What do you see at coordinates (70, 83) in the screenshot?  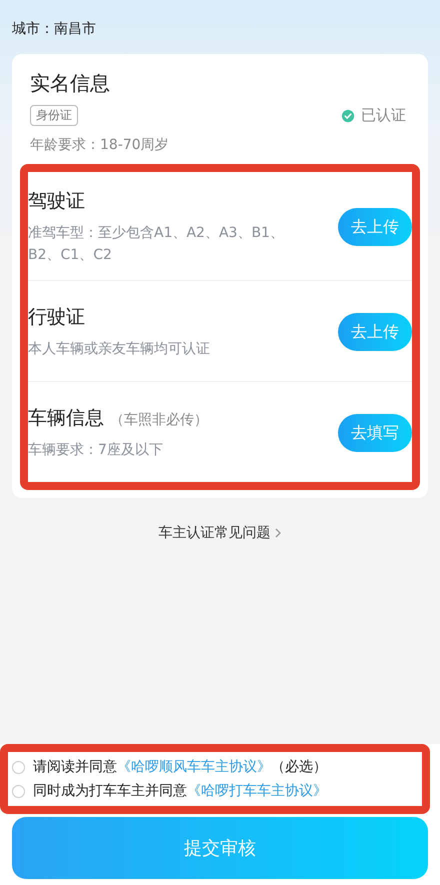 I see `section-title: 实名信息` at bounding box center [70, 83].